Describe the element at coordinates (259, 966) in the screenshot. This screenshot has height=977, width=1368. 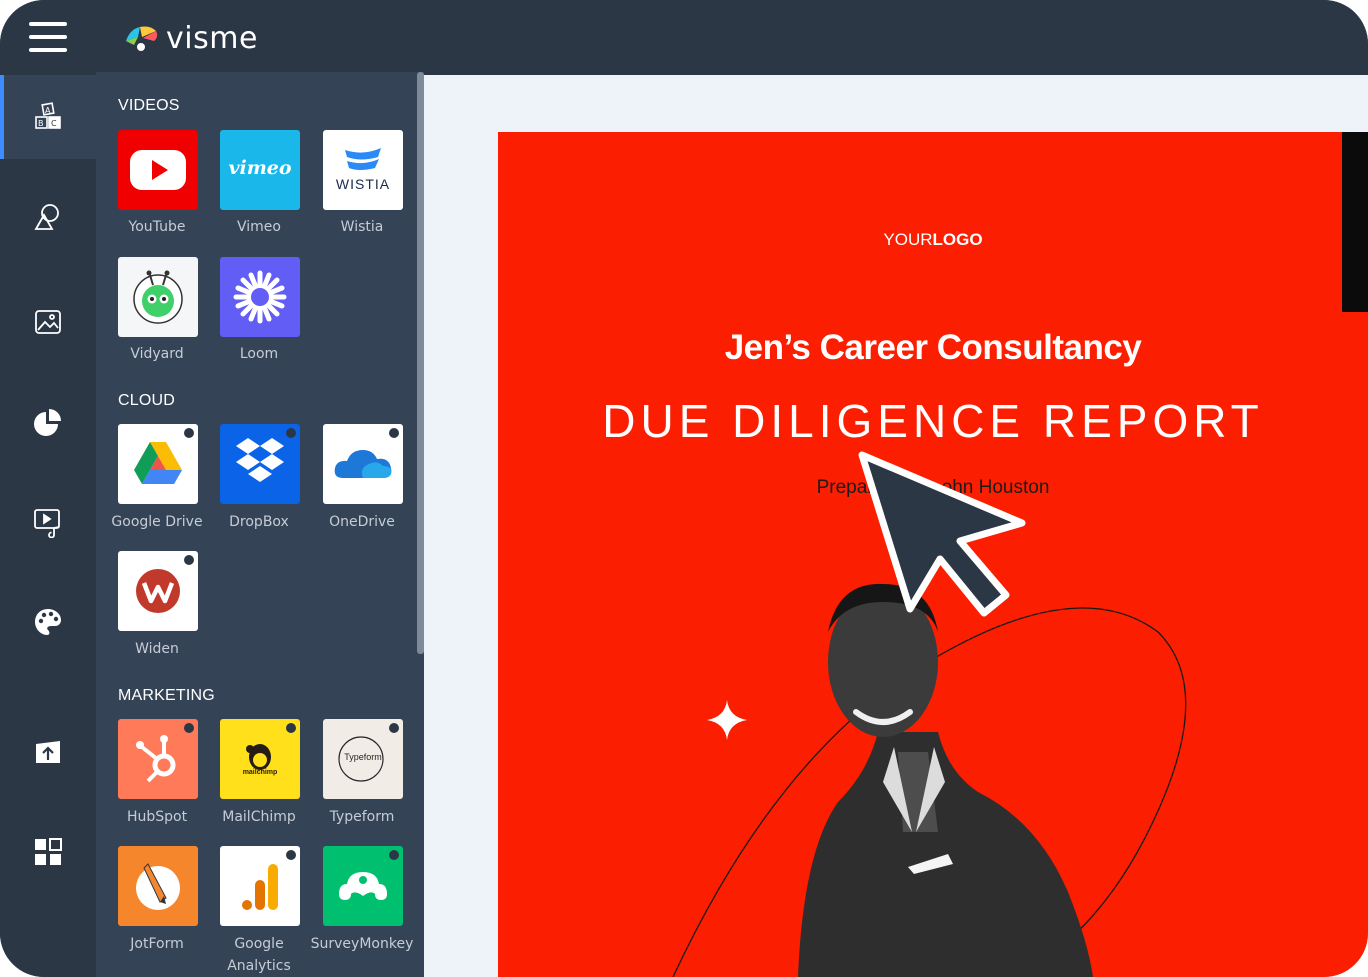
I see `google-analytics-label-line2: Analytics` at that location.